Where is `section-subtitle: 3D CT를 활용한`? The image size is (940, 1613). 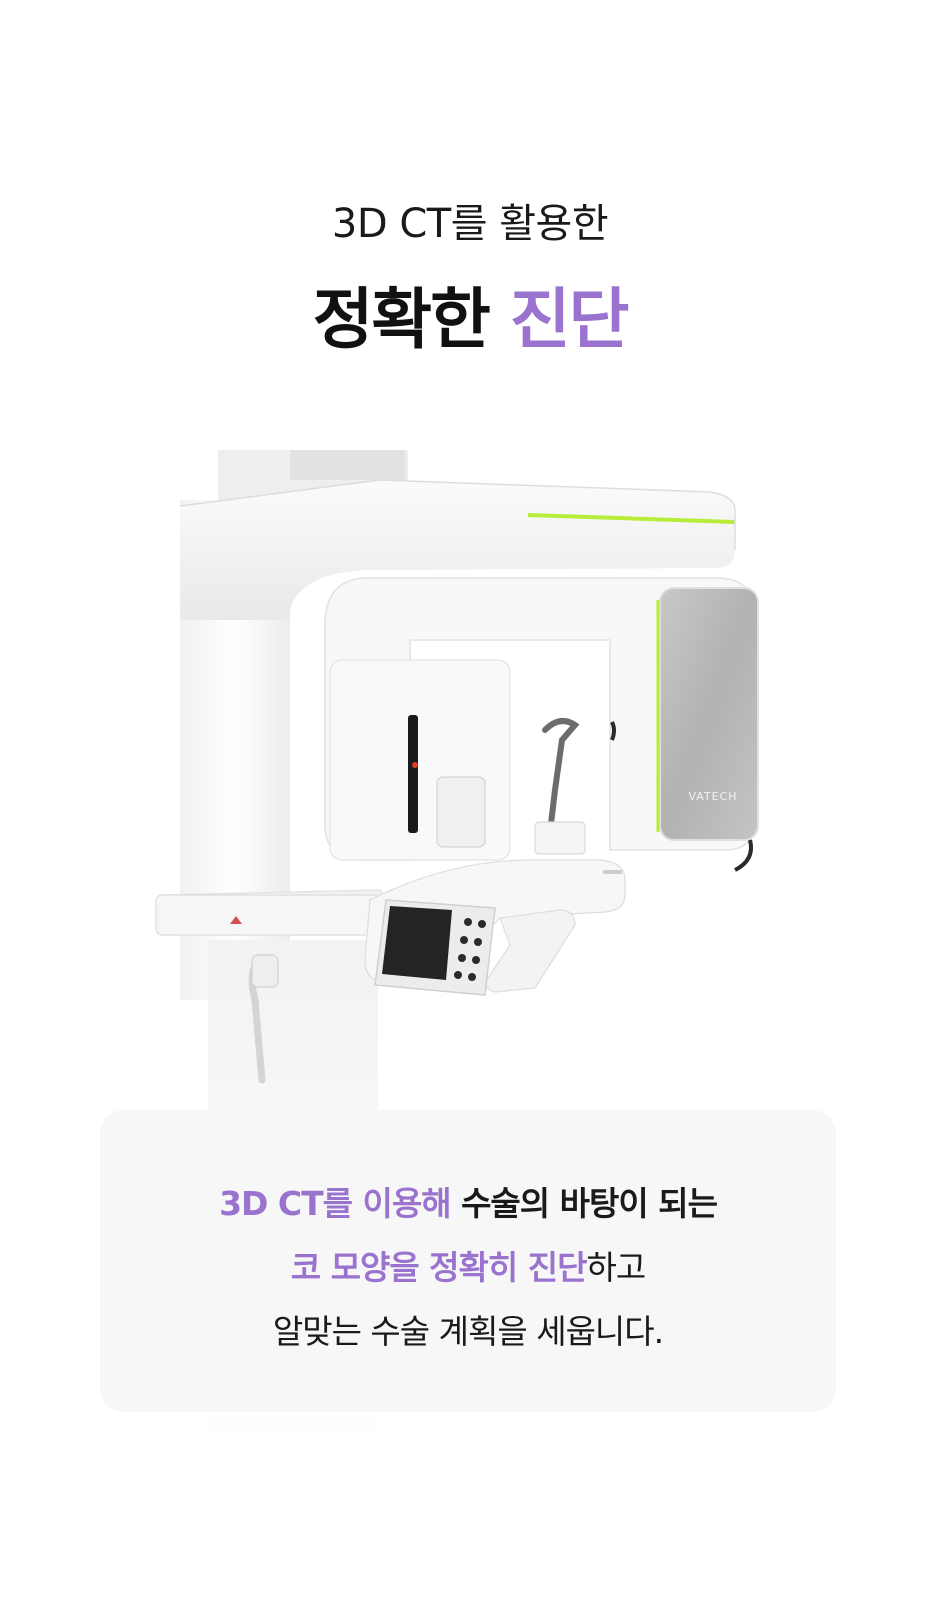 section-subtitle: 3D CT를 활용한 is located at coordinates (470, 224).